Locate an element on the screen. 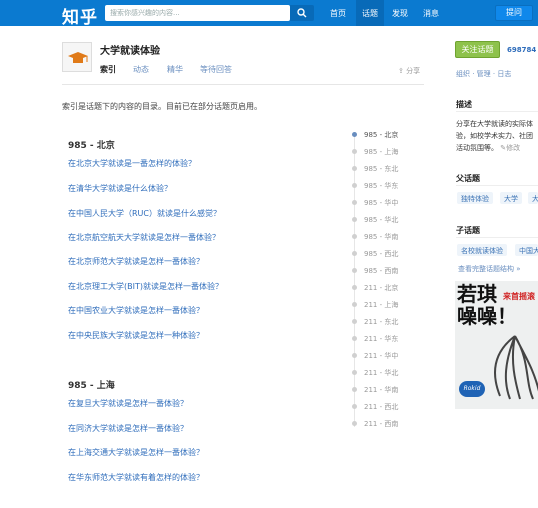 The image size is (538, 508). topic-chip: 大学生活 is located at coordinates (533, 198).